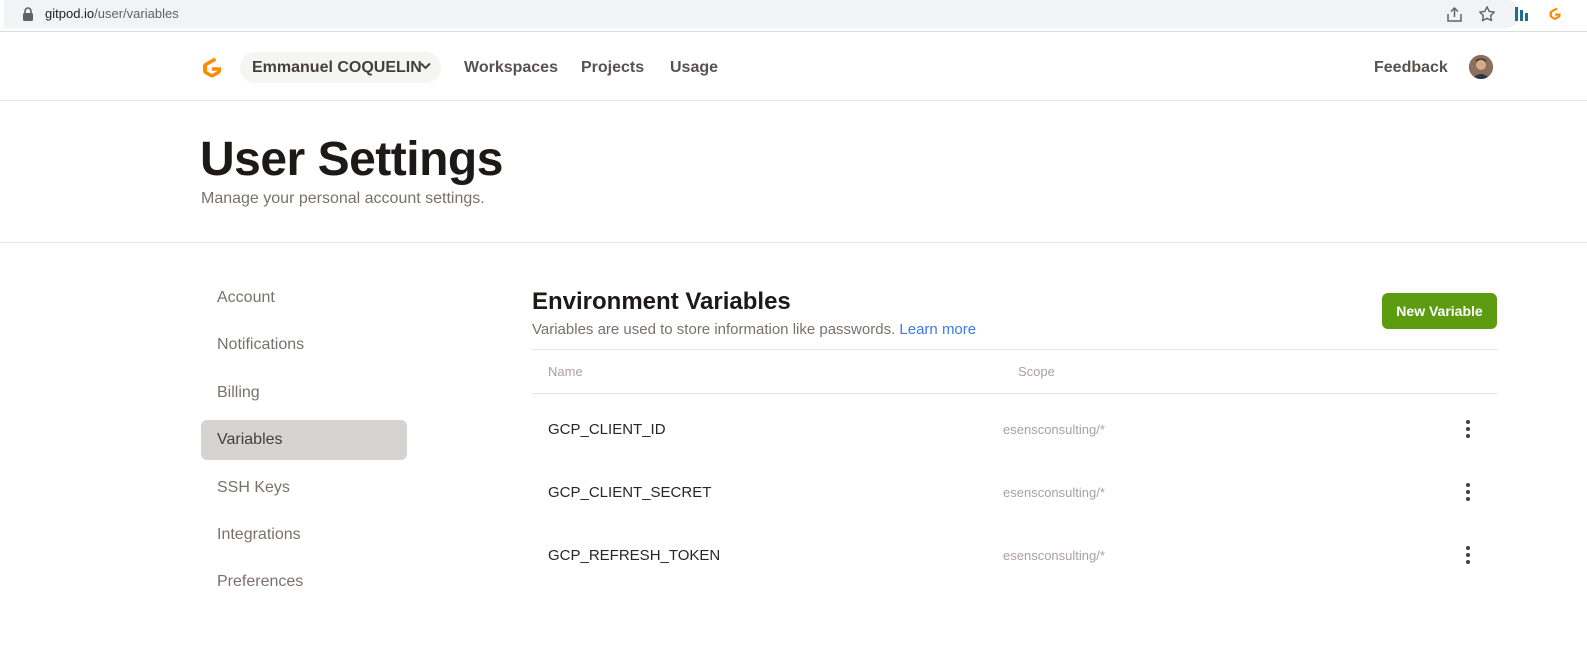  Describe the element at coordinates (937, 329) in the screenshot. I see `learn-more-link: Learn more` at that location.